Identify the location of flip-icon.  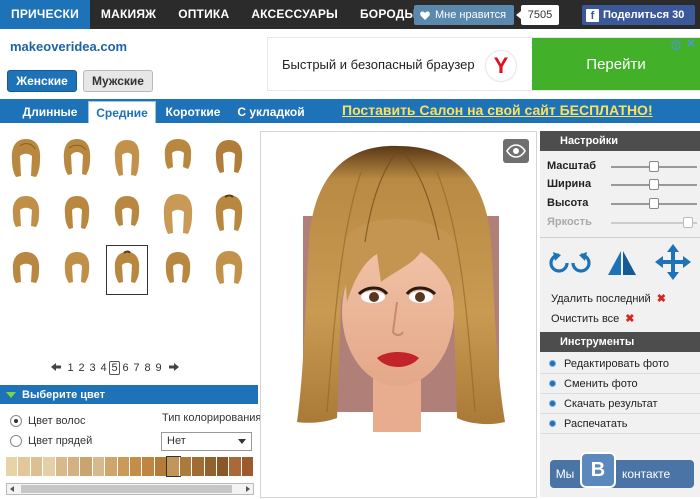
(622, 263).